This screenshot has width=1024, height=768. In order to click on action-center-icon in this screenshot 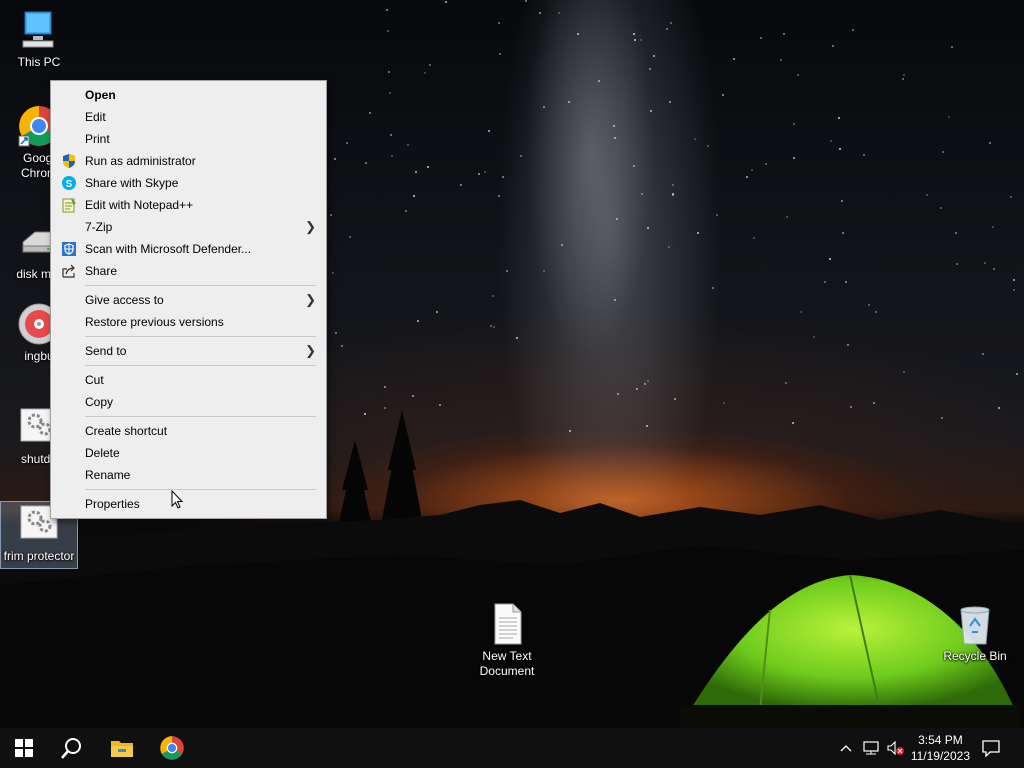, I will do `click(991, 748)`.